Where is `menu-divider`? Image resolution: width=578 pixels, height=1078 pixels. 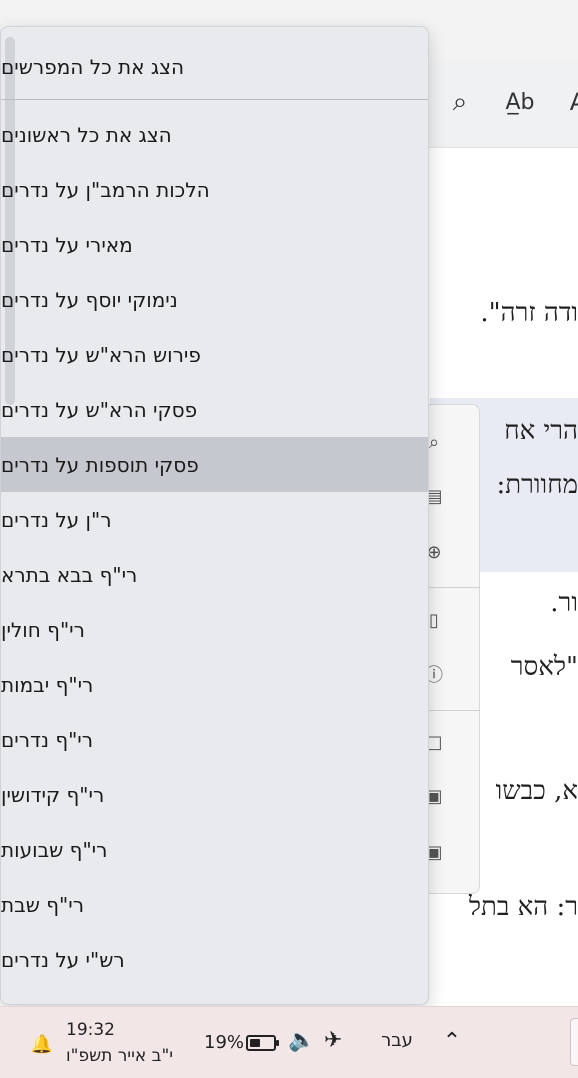 menu-divider is located at coordinates (214, 99).